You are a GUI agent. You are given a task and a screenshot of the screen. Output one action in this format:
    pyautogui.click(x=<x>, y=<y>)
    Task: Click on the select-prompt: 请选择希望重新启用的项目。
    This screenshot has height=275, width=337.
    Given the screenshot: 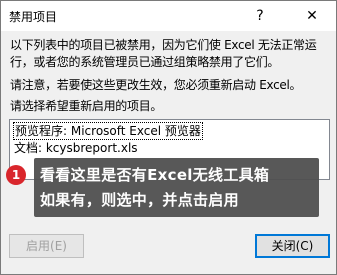 What is the action you would take?
    pyautogui.click(x=86, y=106)
    